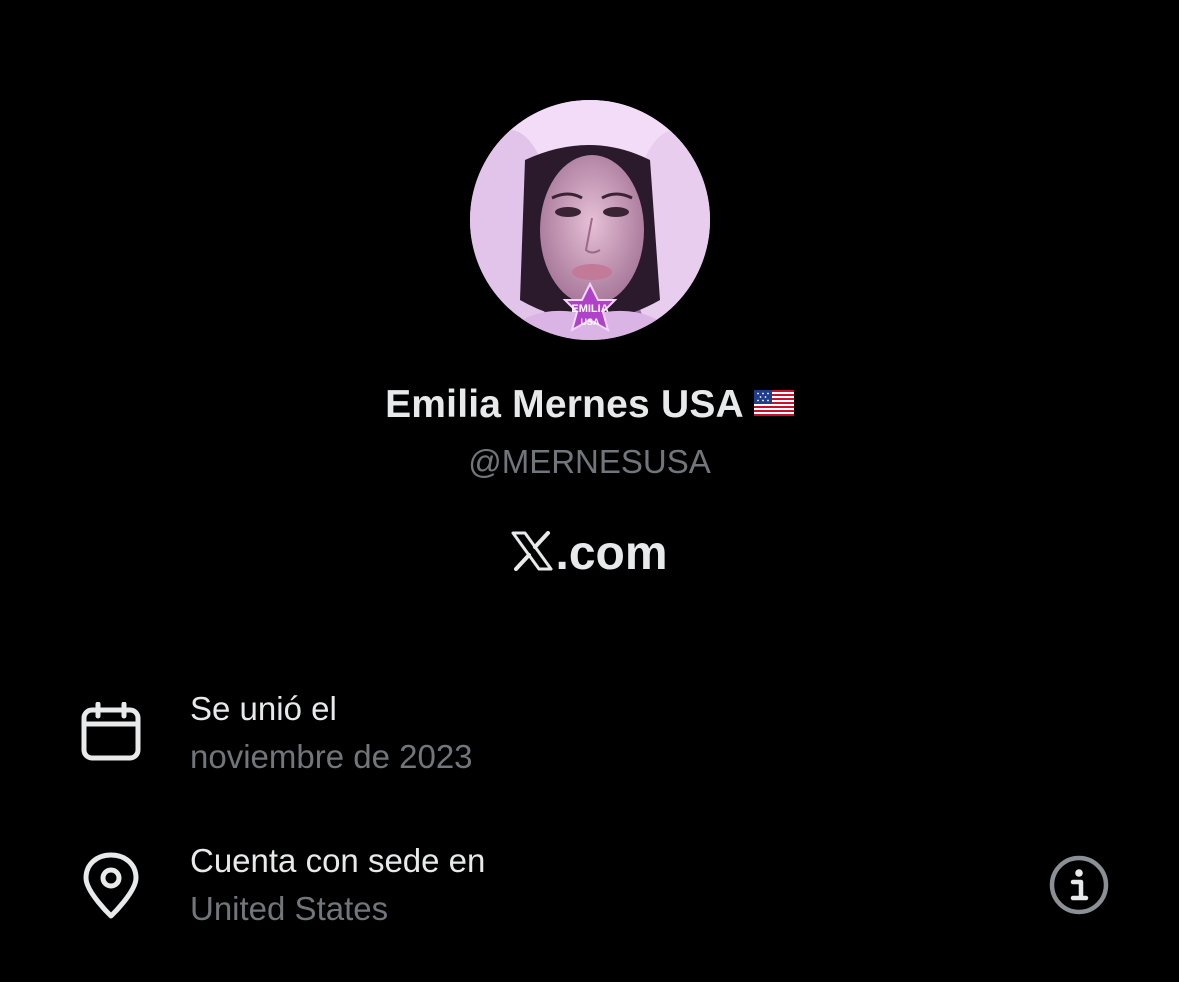 The width and height of the screenshot is (1179, 982). Describe the element at coordinates (338, 860) in the screenshot. I see `location-label: Cuenta con sede en` at that location.